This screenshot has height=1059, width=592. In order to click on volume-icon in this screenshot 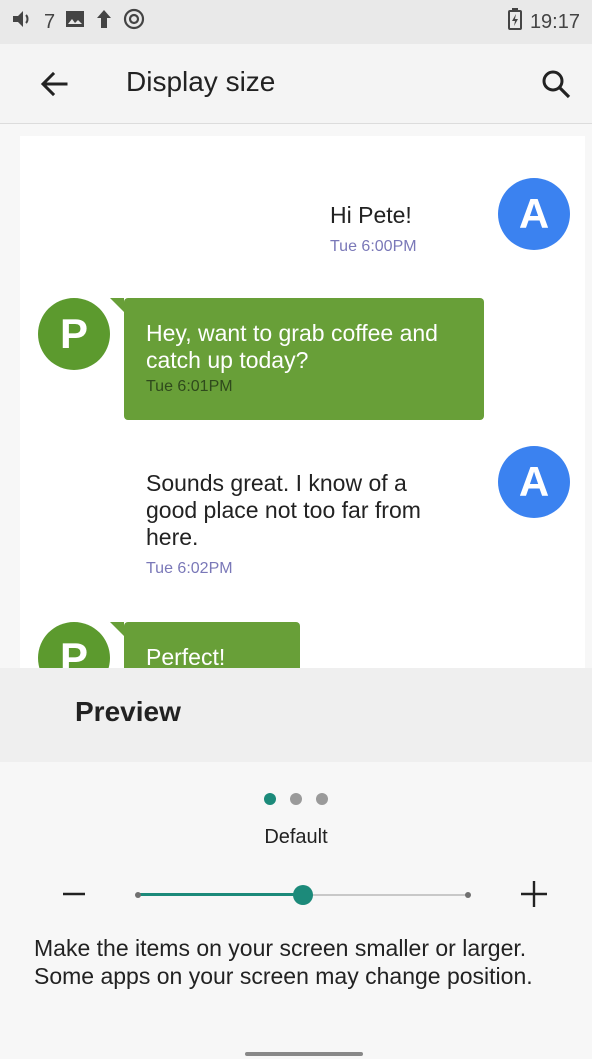, I will do `click(23, 22)`.